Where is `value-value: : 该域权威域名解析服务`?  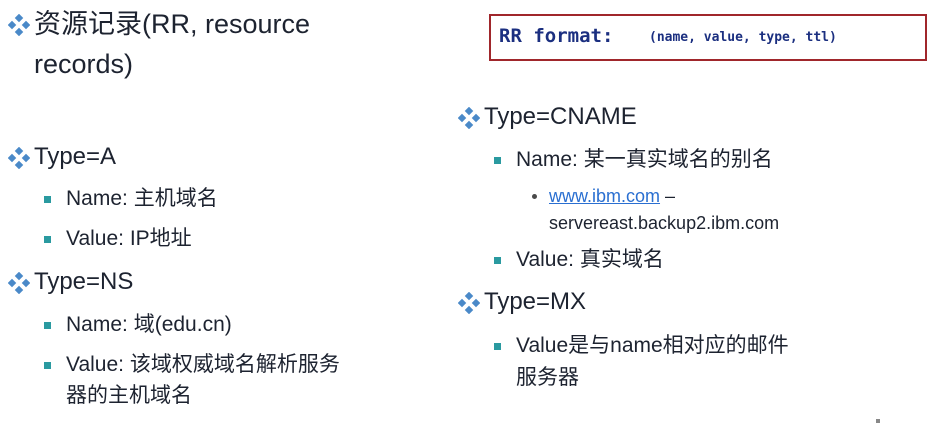 value-value: : 该域权威域名解析服务 is located at coordinates (229, 364).